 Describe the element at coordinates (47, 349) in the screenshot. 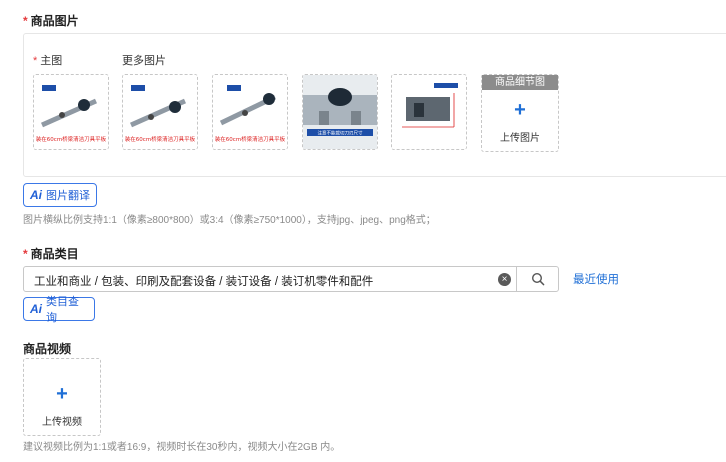

I see `video-section-title: 商品视频` at that location.